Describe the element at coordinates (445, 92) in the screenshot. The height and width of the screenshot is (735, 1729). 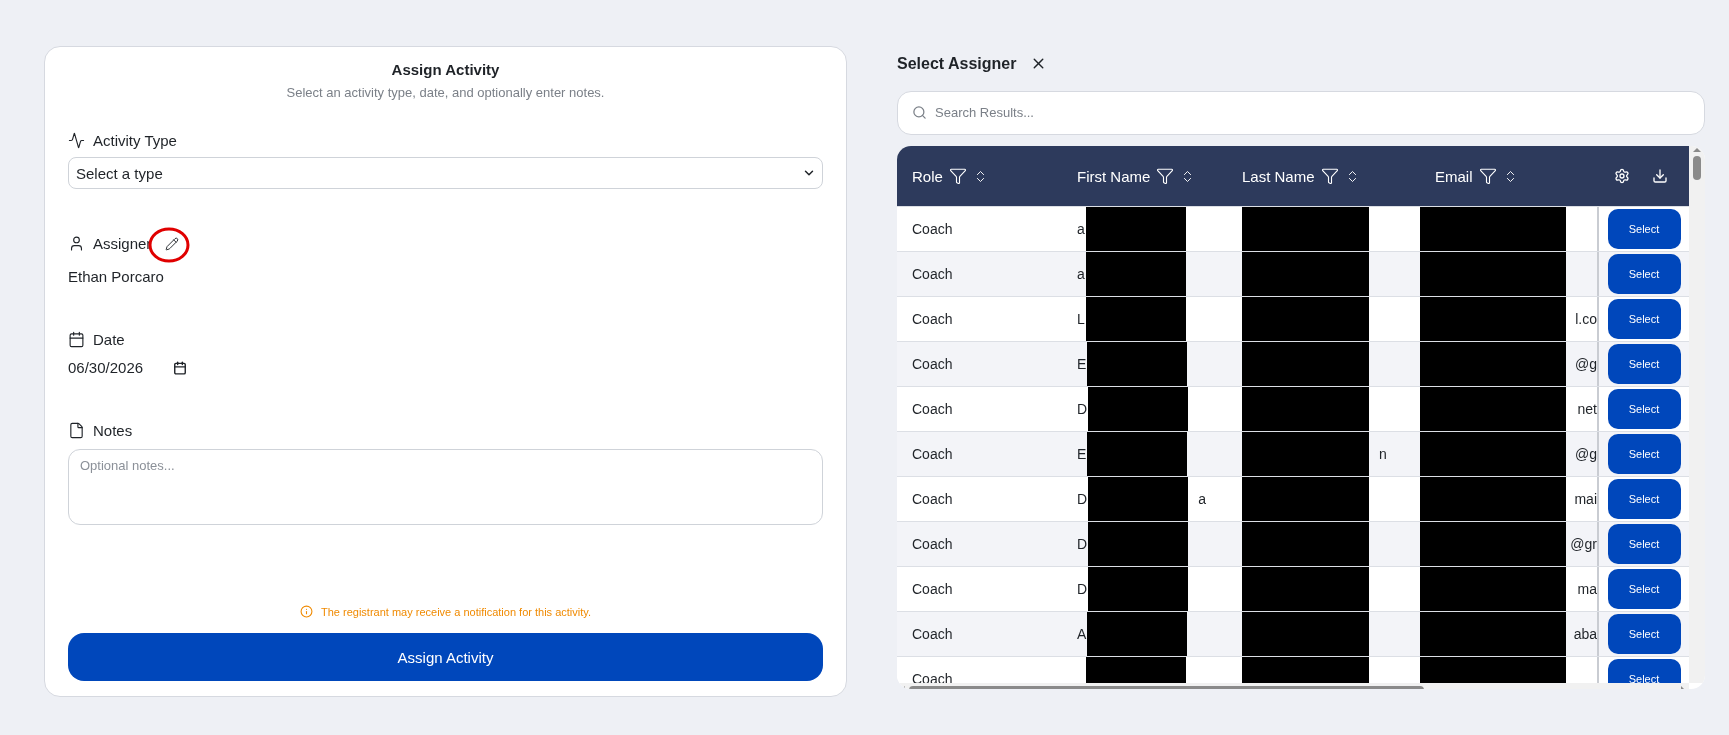
I see `card-subtitle: Select an activity type, date, and optionally enter notes.` at that location.